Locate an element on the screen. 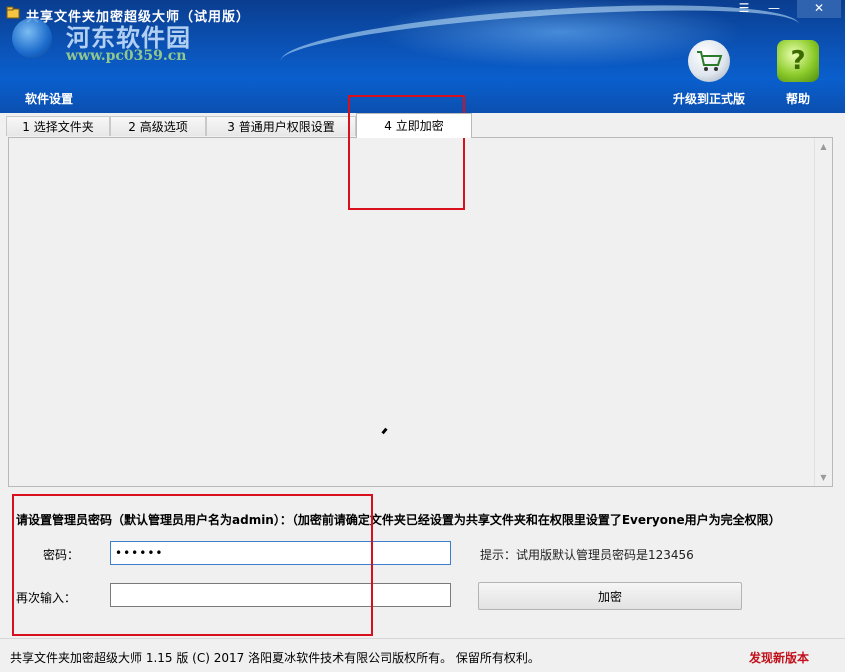  upgrade-button: 升级到正式版 is located at coordinates (709, 73).